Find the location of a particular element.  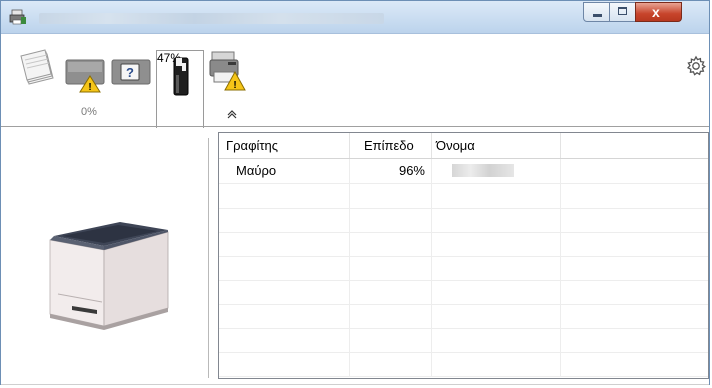

toner-warning-icon: ! ? is located at coordinates (108, 76).